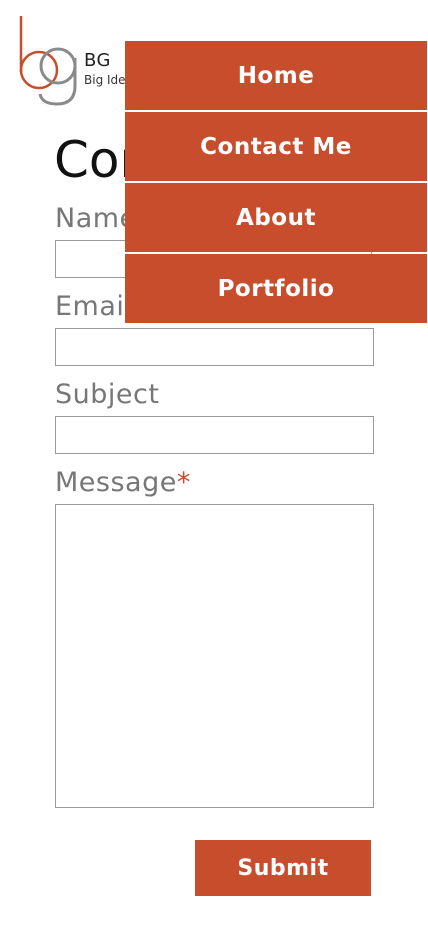  Describe the element at coordinates (48, 61) in the screenshot. I see `logo-mark-icon` at that location.